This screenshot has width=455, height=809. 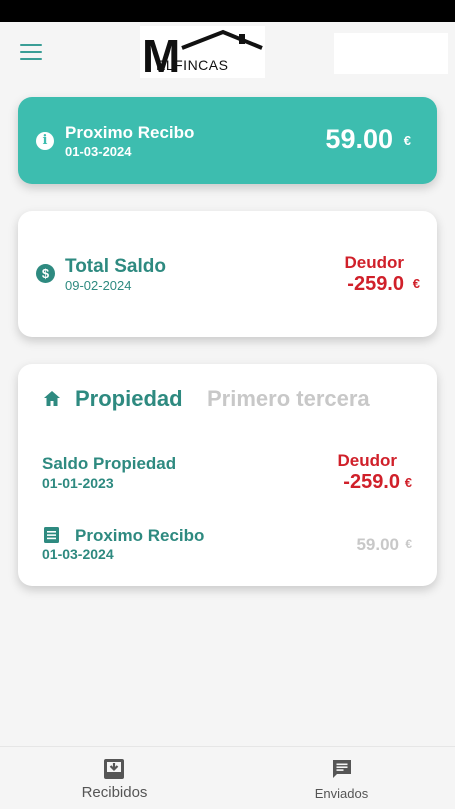 What do you see at coordinates (408, 544) in the screenshot?
I see `property-next-receipt-currency: €` at bounding box center [408, 544].